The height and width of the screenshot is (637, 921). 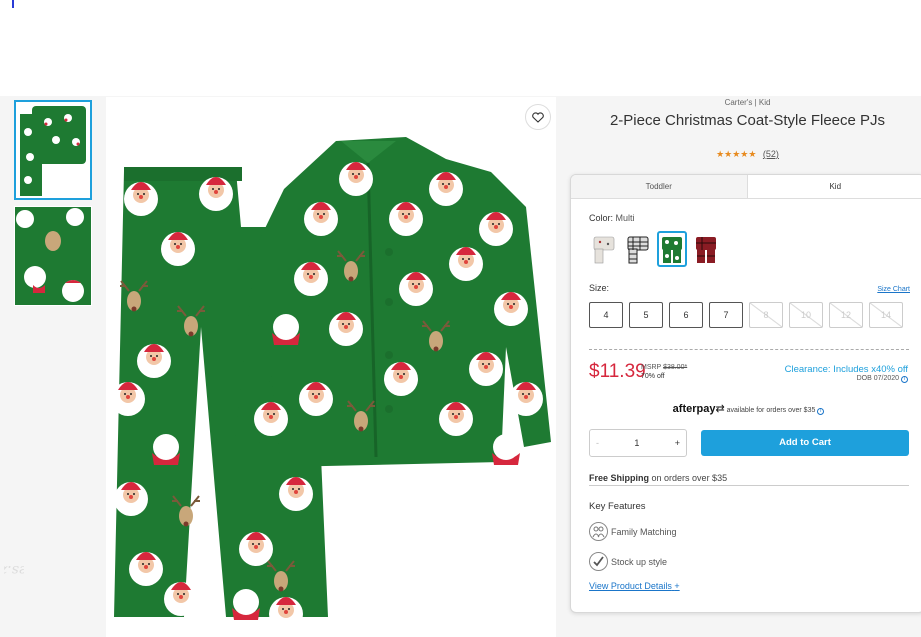 I want to click on percent-off: 70% off, so click(x=653, y=376).